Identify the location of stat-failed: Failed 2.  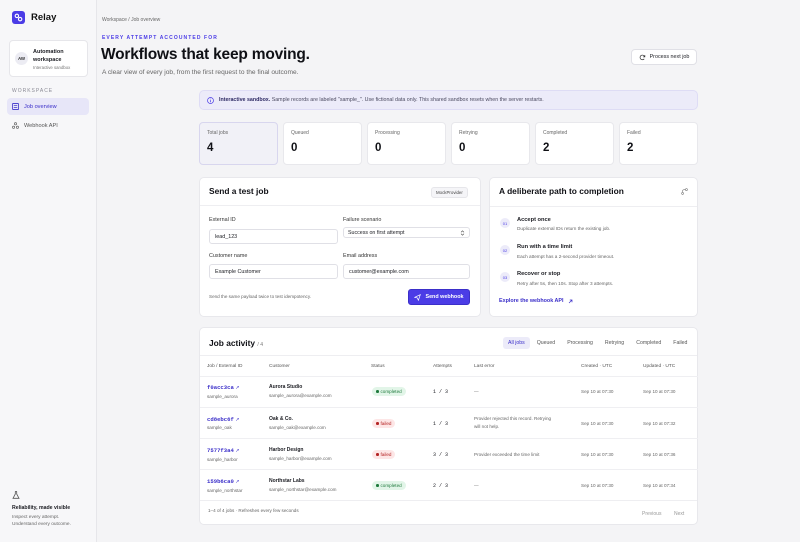
(658, 143).